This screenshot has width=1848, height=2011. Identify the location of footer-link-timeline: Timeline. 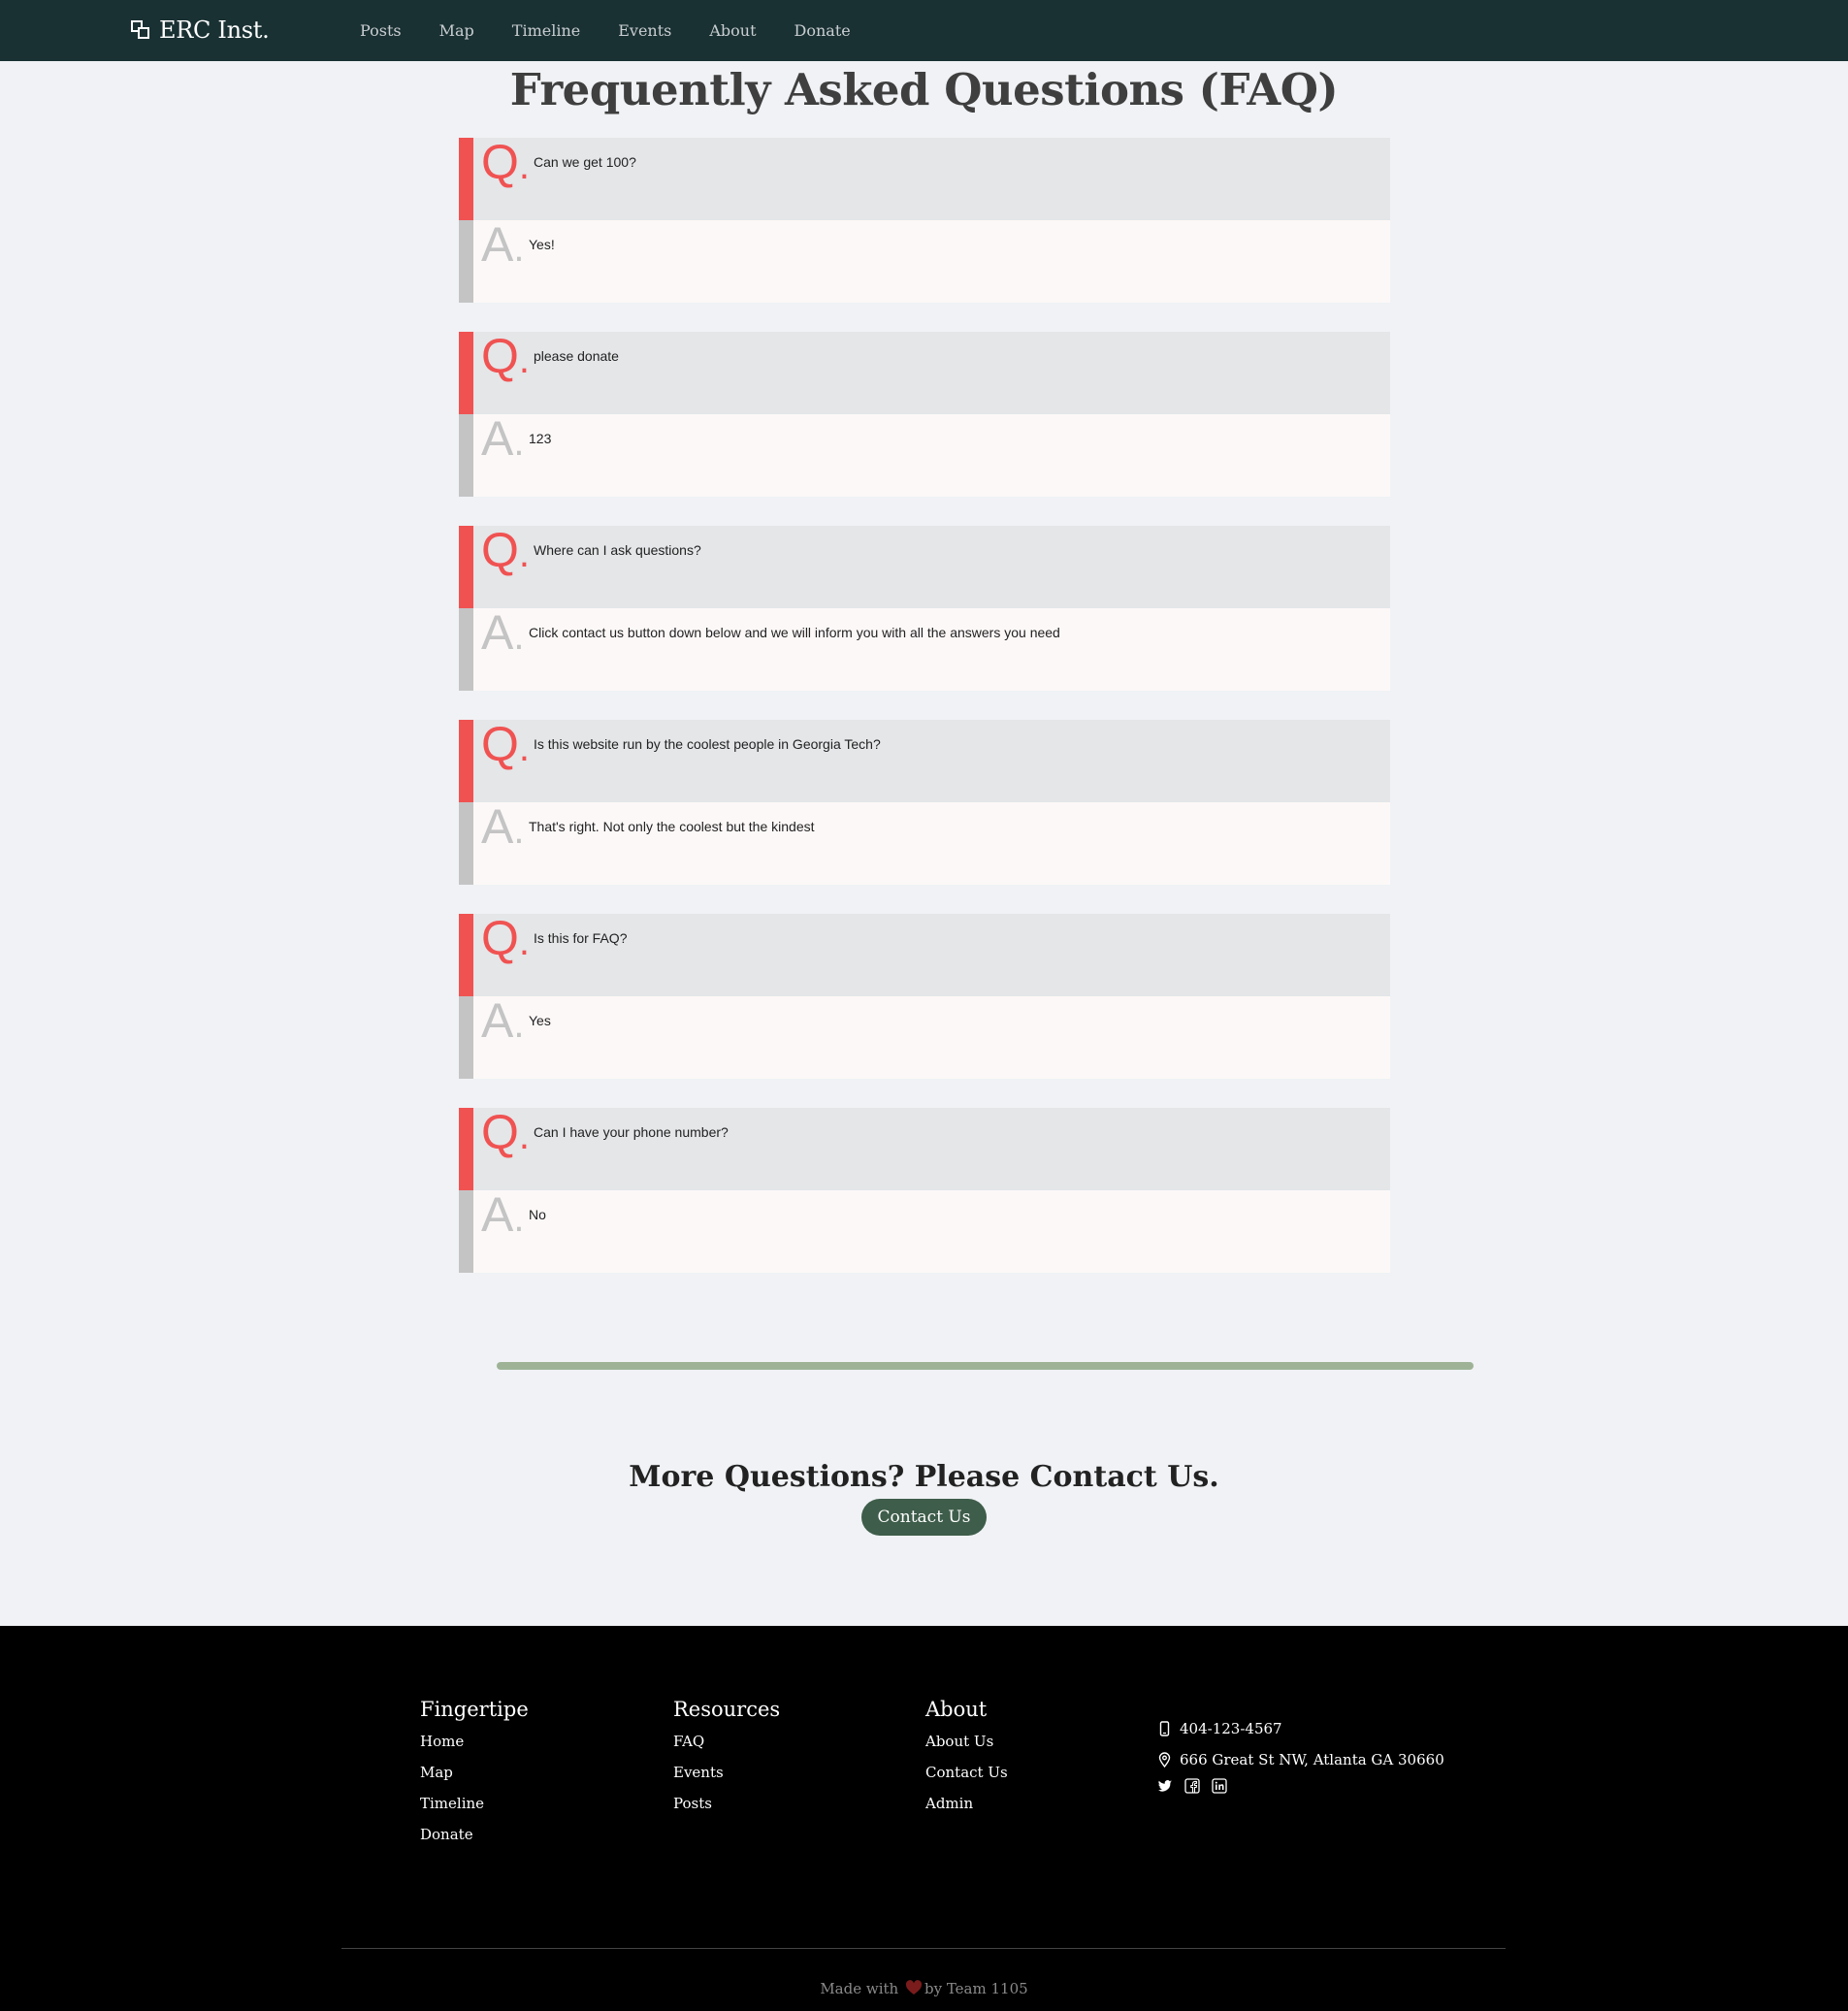
(474, 1810).